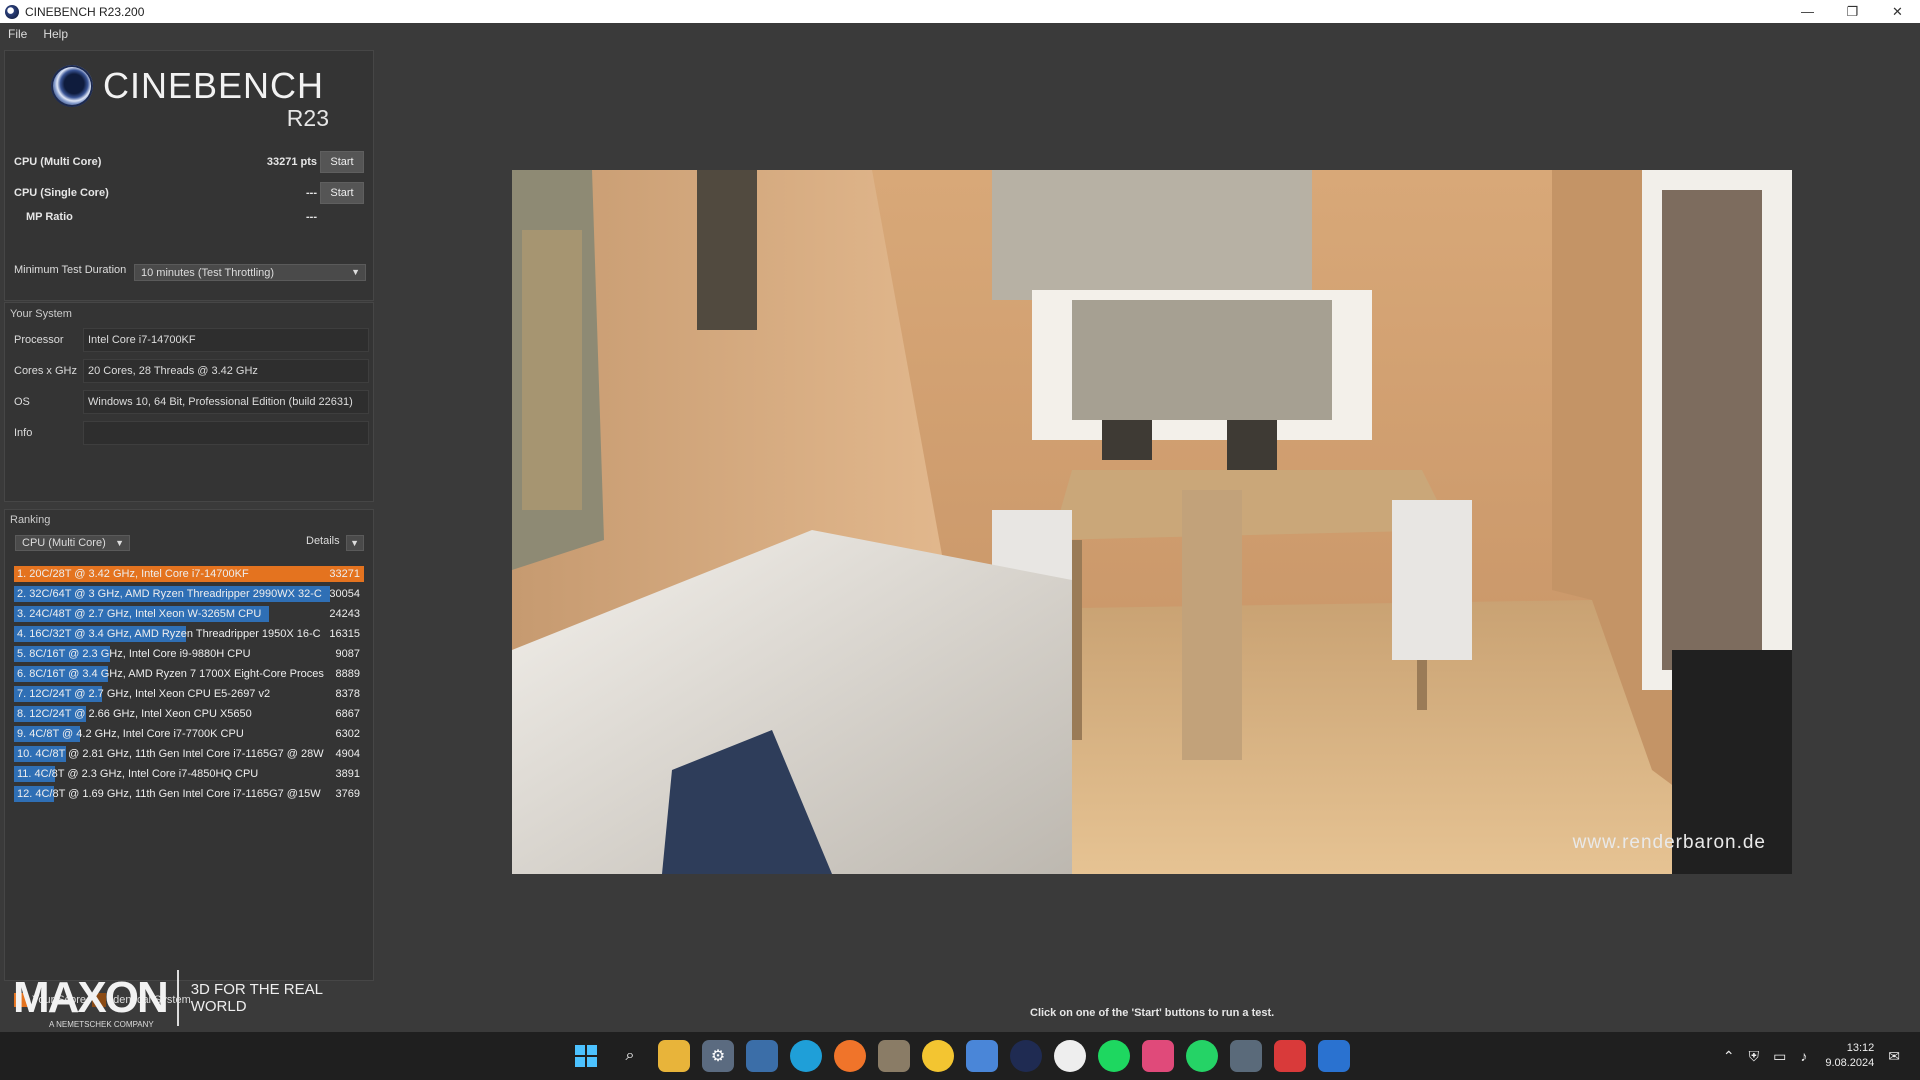 This screenshot has height=1080, width=1920. I want to click on details-toggle-button: ▼, so click(355, 543).